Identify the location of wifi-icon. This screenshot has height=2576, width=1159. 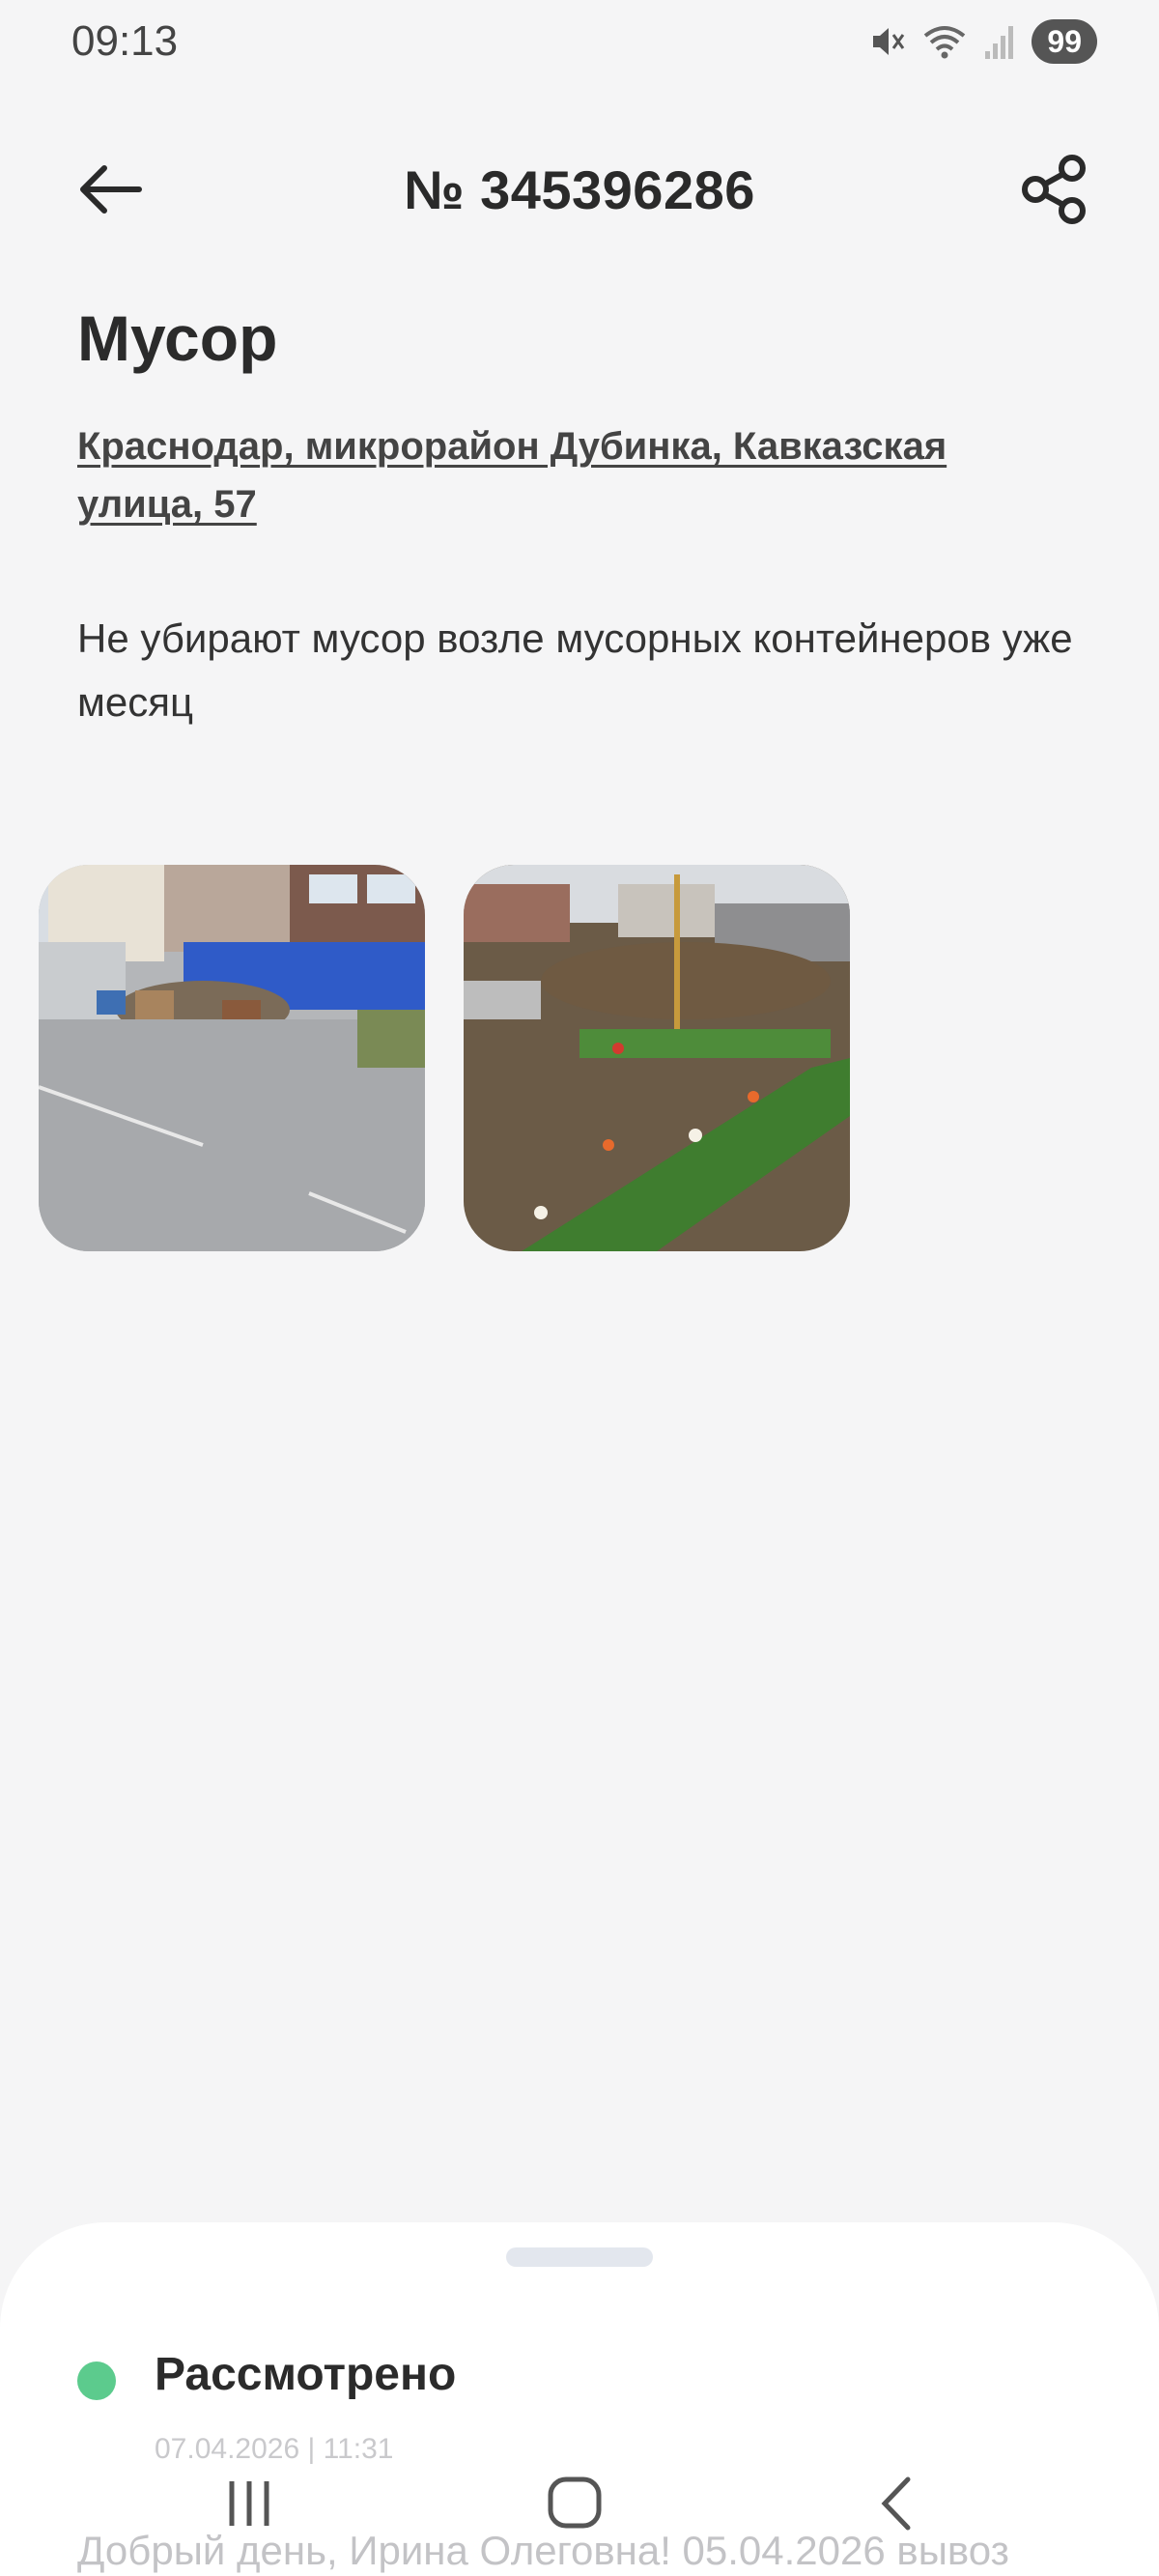
(945, 43).